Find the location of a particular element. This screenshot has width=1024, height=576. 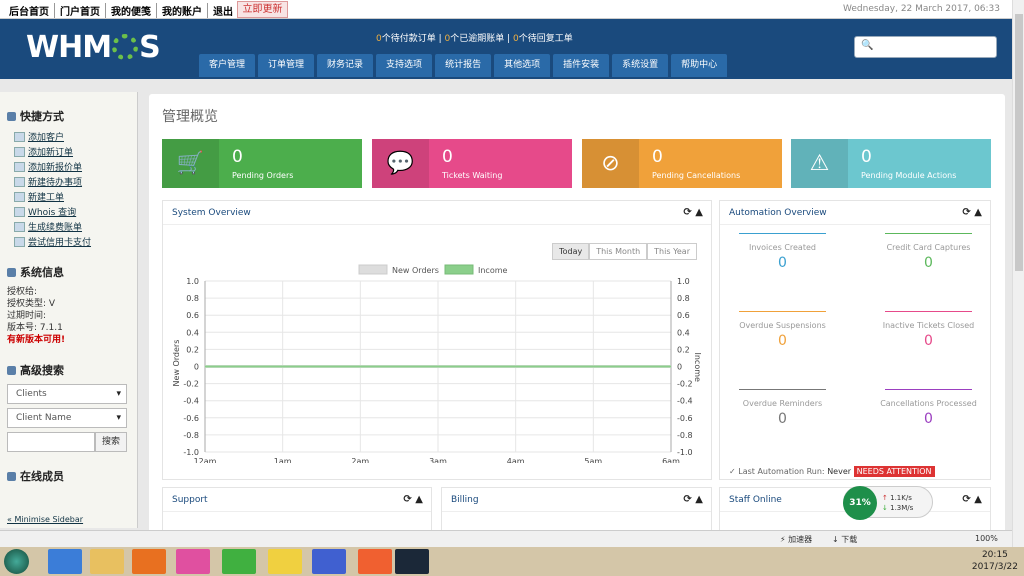

app-grid-icon is located at coordinates (375, 561).